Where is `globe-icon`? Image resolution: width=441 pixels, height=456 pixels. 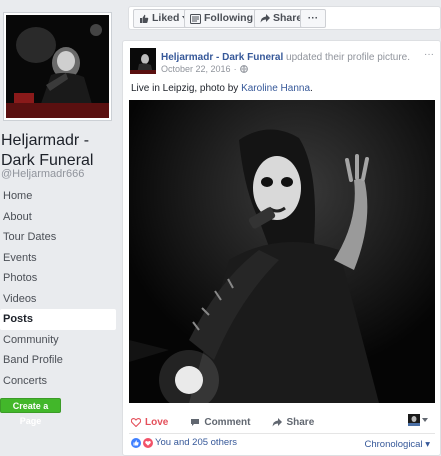 globe-icon is located at coordinates (243, 69).